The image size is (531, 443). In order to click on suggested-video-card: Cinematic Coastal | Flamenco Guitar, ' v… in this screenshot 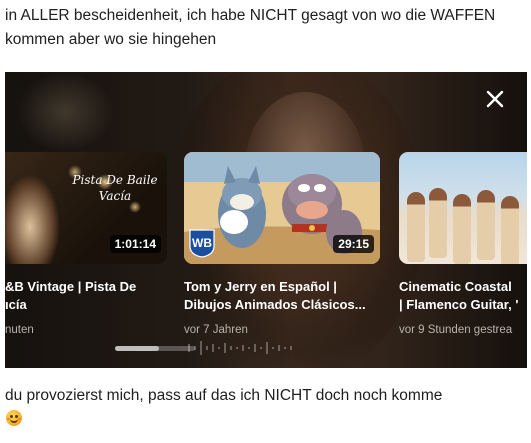, I will do `click(463, 244)`.